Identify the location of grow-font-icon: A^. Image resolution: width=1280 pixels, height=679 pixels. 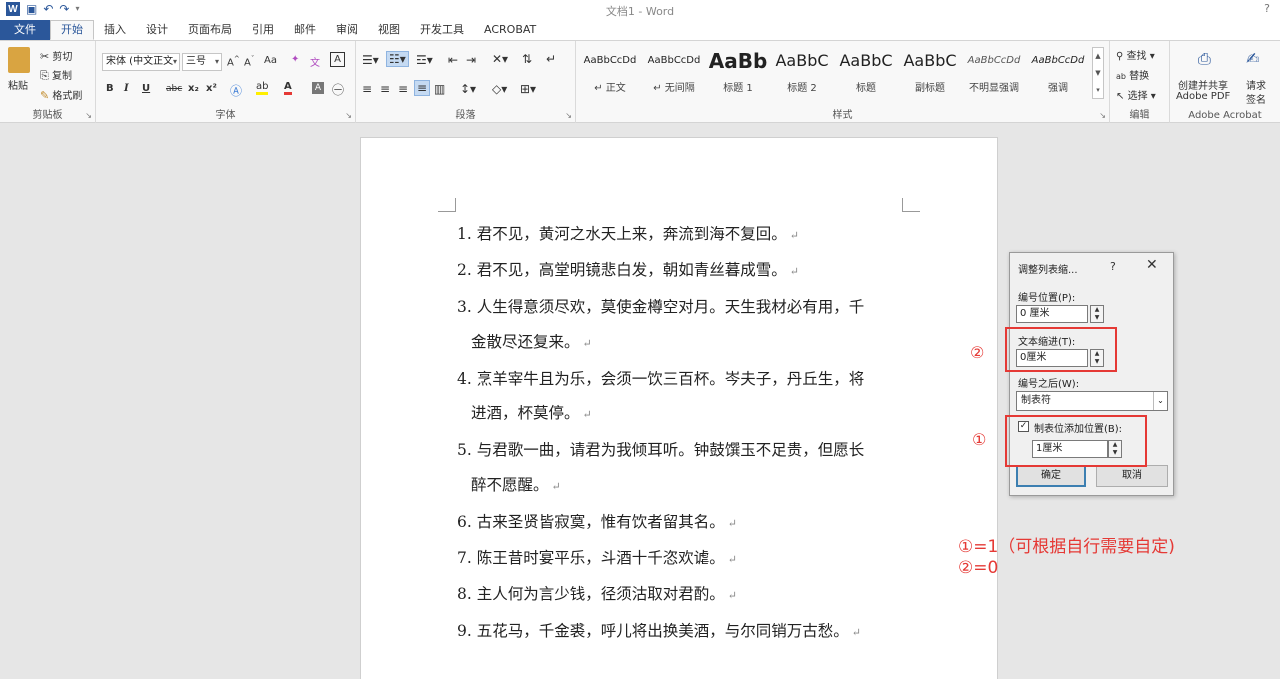
(233, 61).